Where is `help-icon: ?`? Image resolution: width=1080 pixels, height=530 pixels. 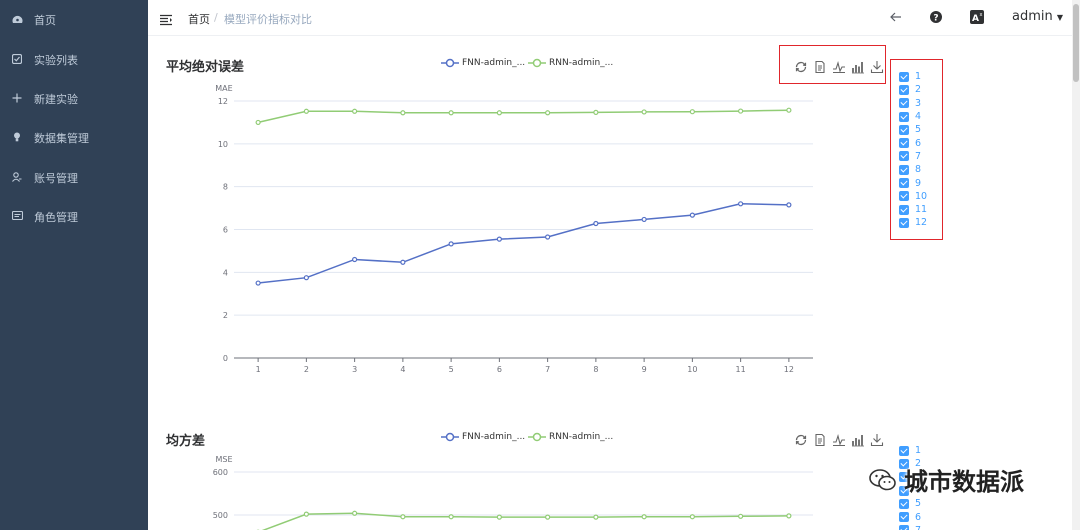
help-icon: ? is located at coordinates (936, 17).